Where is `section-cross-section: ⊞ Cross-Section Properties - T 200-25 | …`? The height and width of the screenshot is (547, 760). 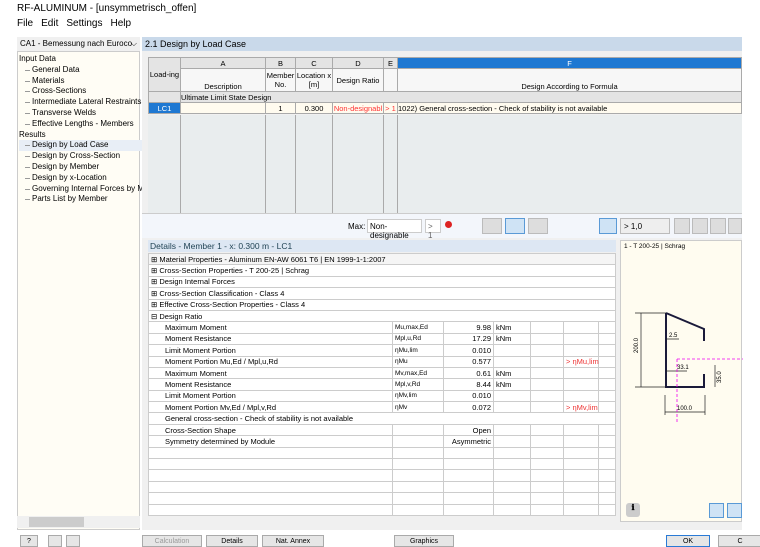
section-cross-section: ⊞ Cross-Section Properties - T 200-25 | … is located at coordinates (382, 270).